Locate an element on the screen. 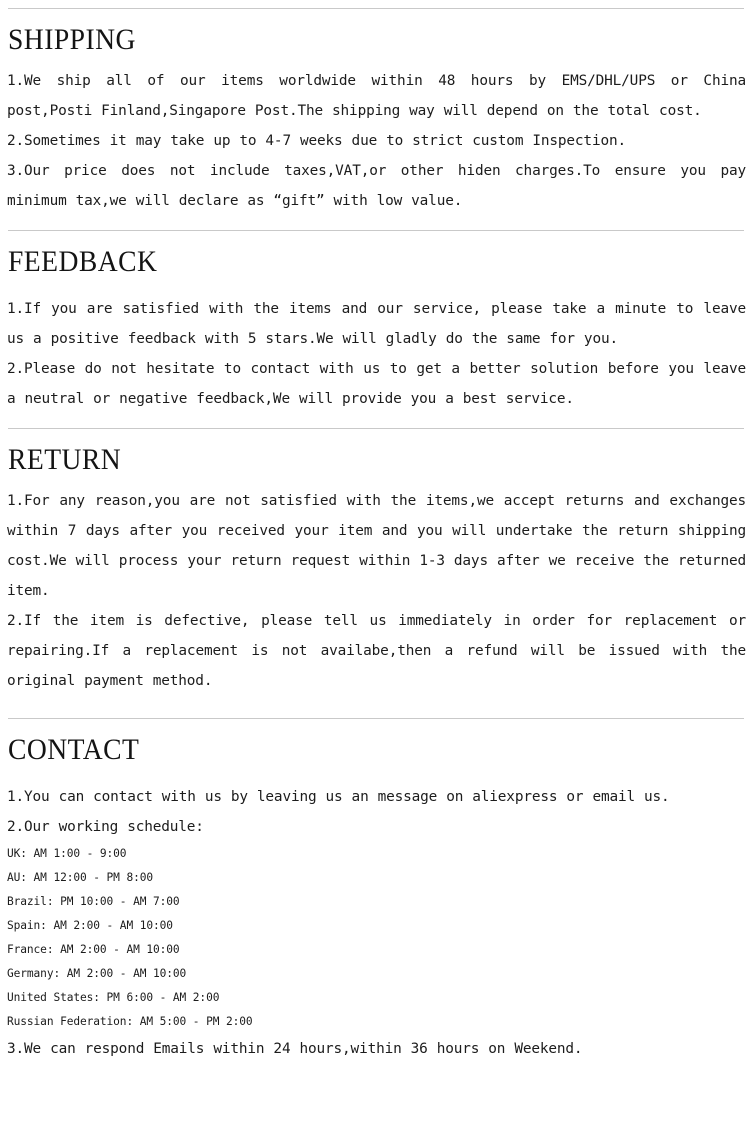 The height and width of the screenshot is (1133, 750). section-title-shipping: SHIPPING is located at coordinates (72, 39).